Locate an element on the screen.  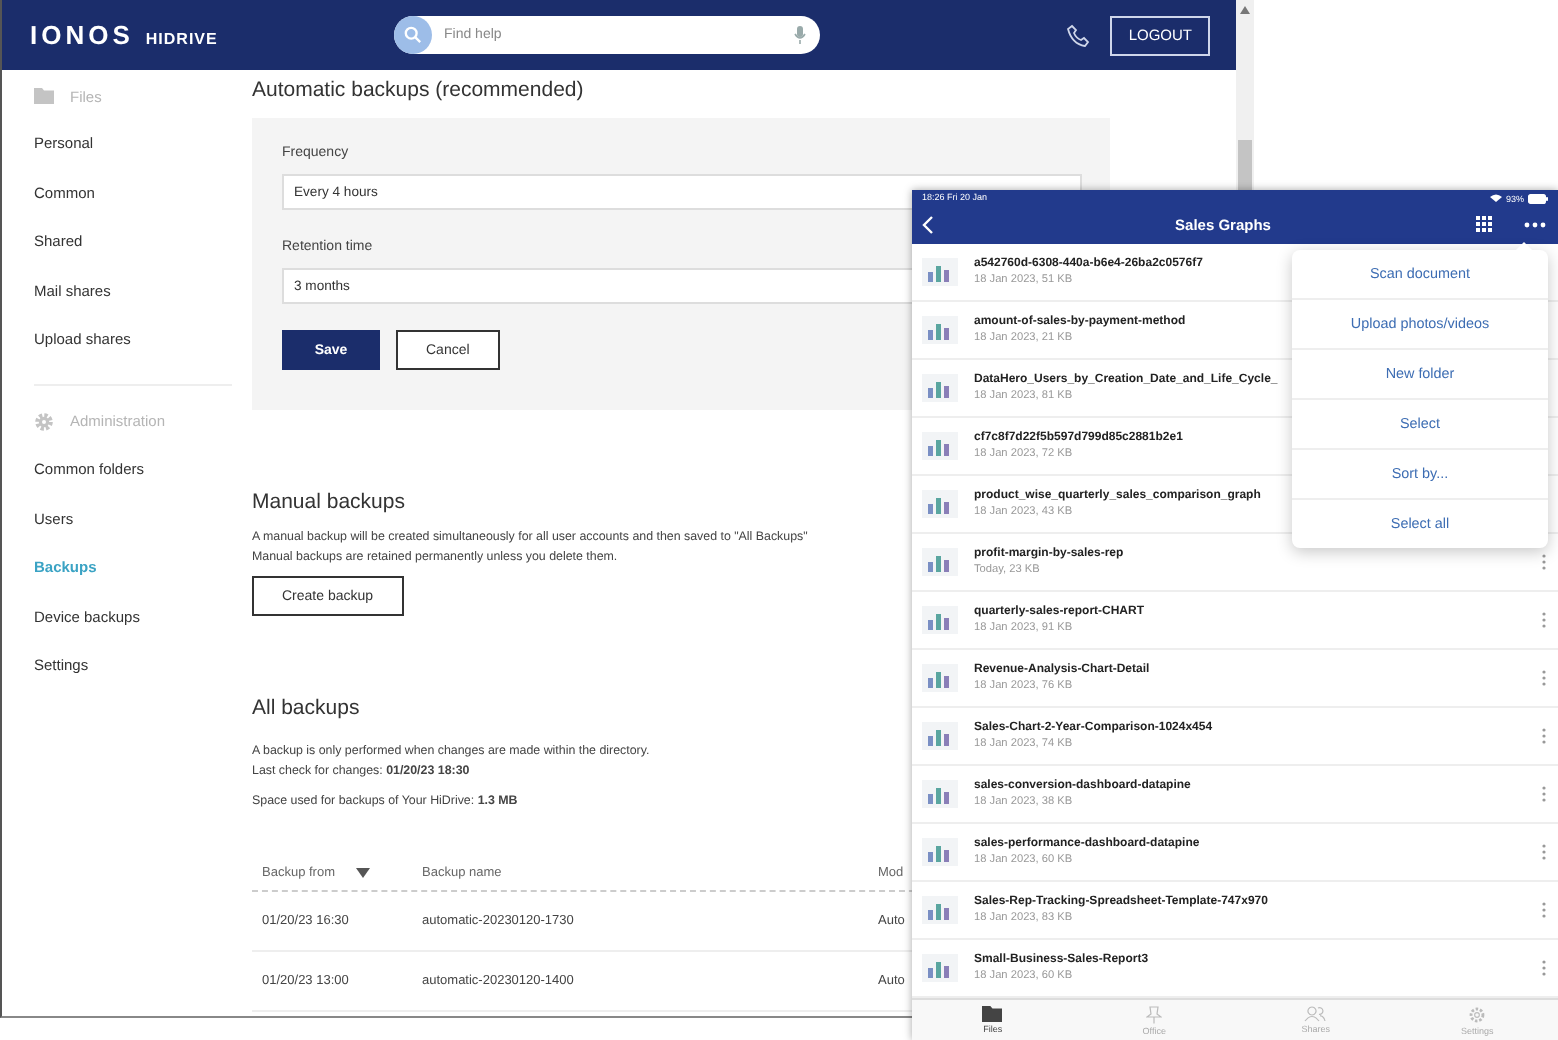
scroll-up-icon is located at coordinates (1245, 10).